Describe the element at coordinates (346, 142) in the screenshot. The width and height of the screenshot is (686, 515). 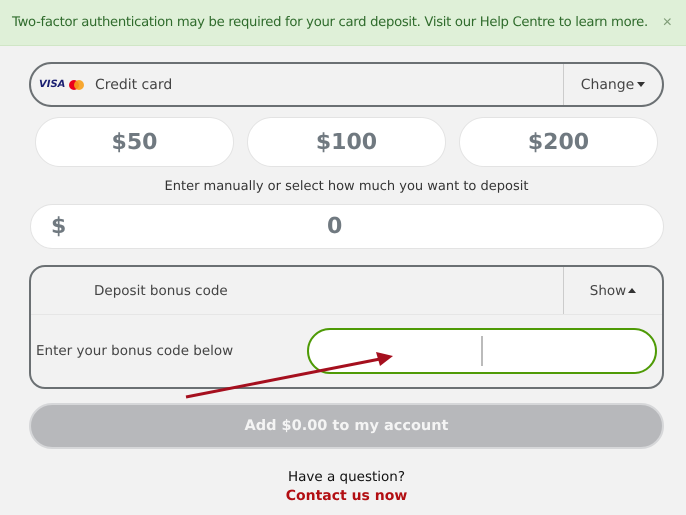
I see `amount-option: $100` at that location.